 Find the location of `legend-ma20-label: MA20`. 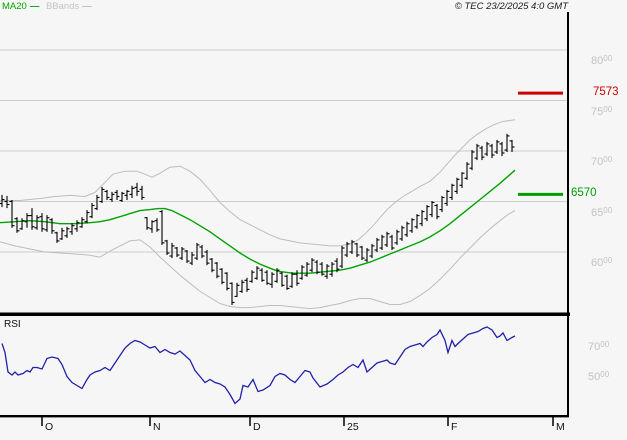

legend-ma20-label: MA20 is located at coordinates (14, 6).